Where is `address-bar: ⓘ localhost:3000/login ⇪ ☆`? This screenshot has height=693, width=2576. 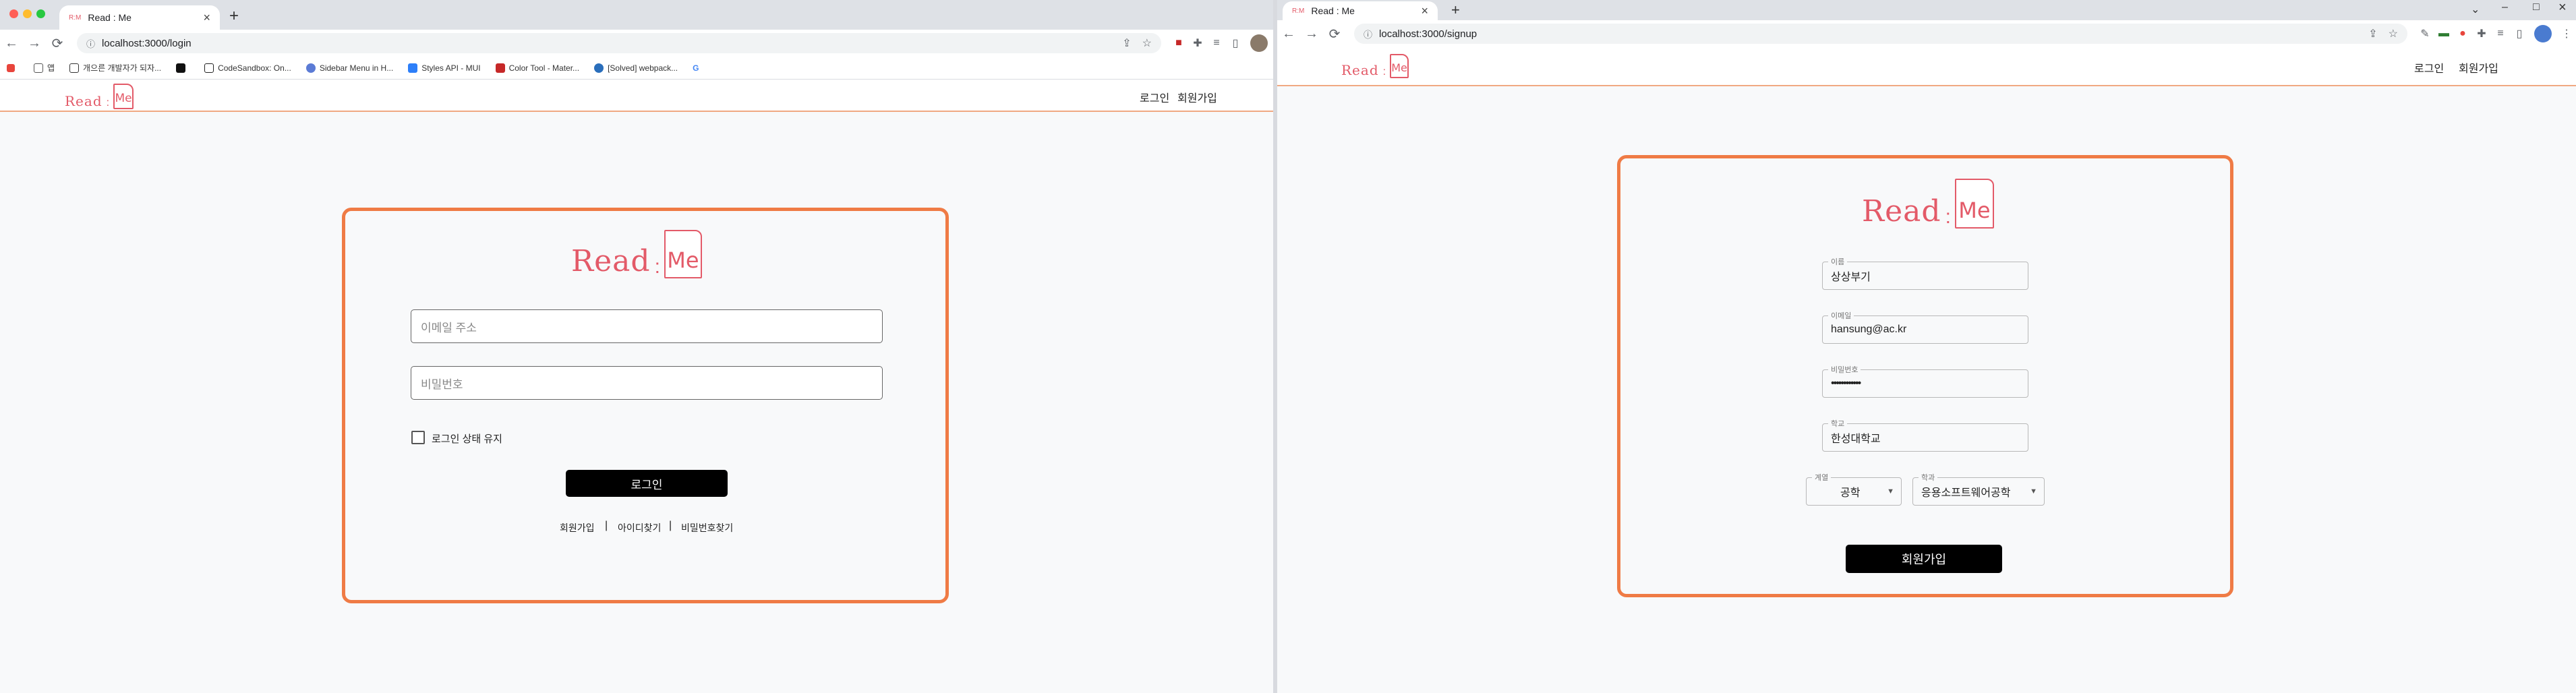
address-bar: ⓘ localhost:3000/login ⇪ ☆ is located at coordinates (619, 43).